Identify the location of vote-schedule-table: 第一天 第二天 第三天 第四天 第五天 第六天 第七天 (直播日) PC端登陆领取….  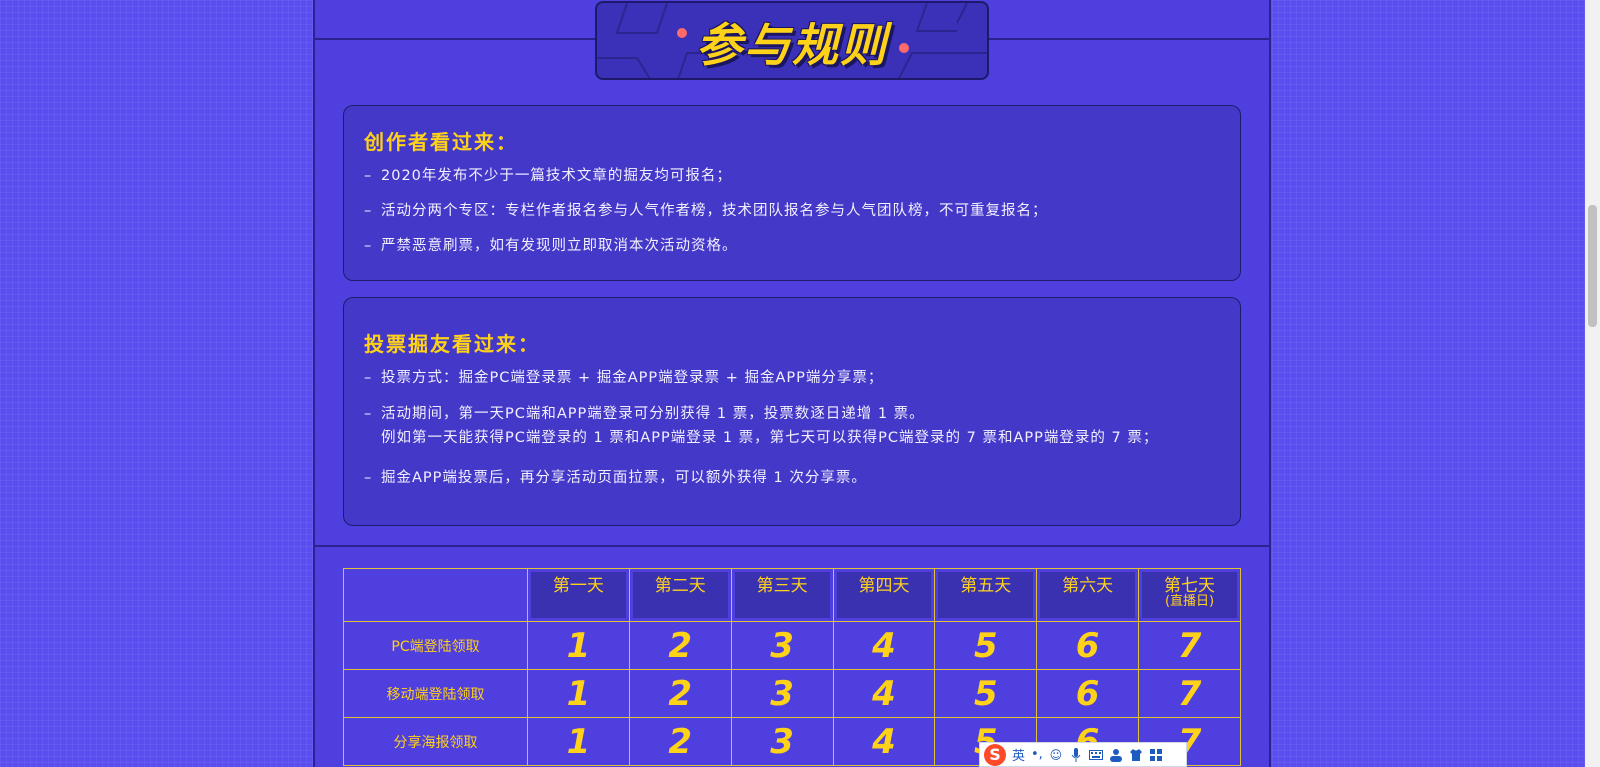
(792, 667).